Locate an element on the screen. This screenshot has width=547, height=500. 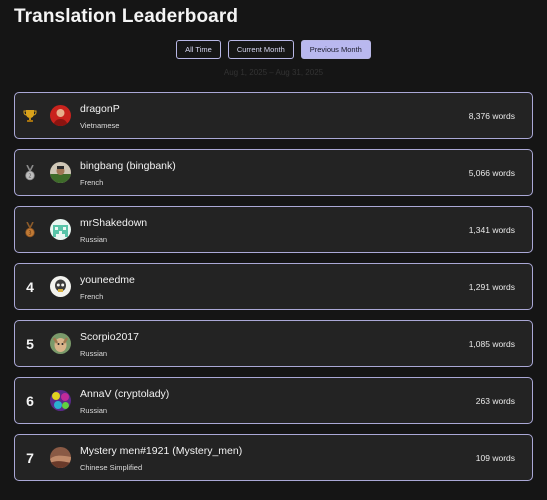
username: dragonP is located at coordinates (100, 109).